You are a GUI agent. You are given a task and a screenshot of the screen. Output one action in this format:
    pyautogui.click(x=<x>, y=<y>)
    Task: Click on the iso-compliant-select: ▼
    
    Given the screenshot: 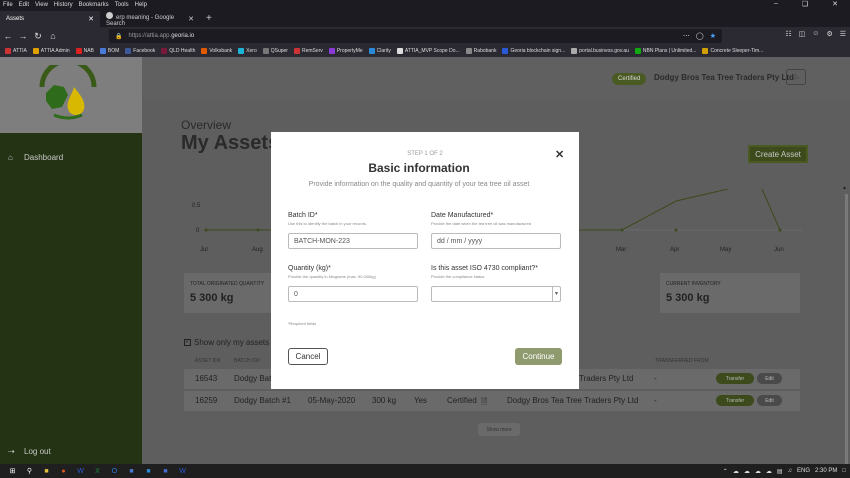 What is the action you would take?
    pyautogui.click(x=496, y=294)
    